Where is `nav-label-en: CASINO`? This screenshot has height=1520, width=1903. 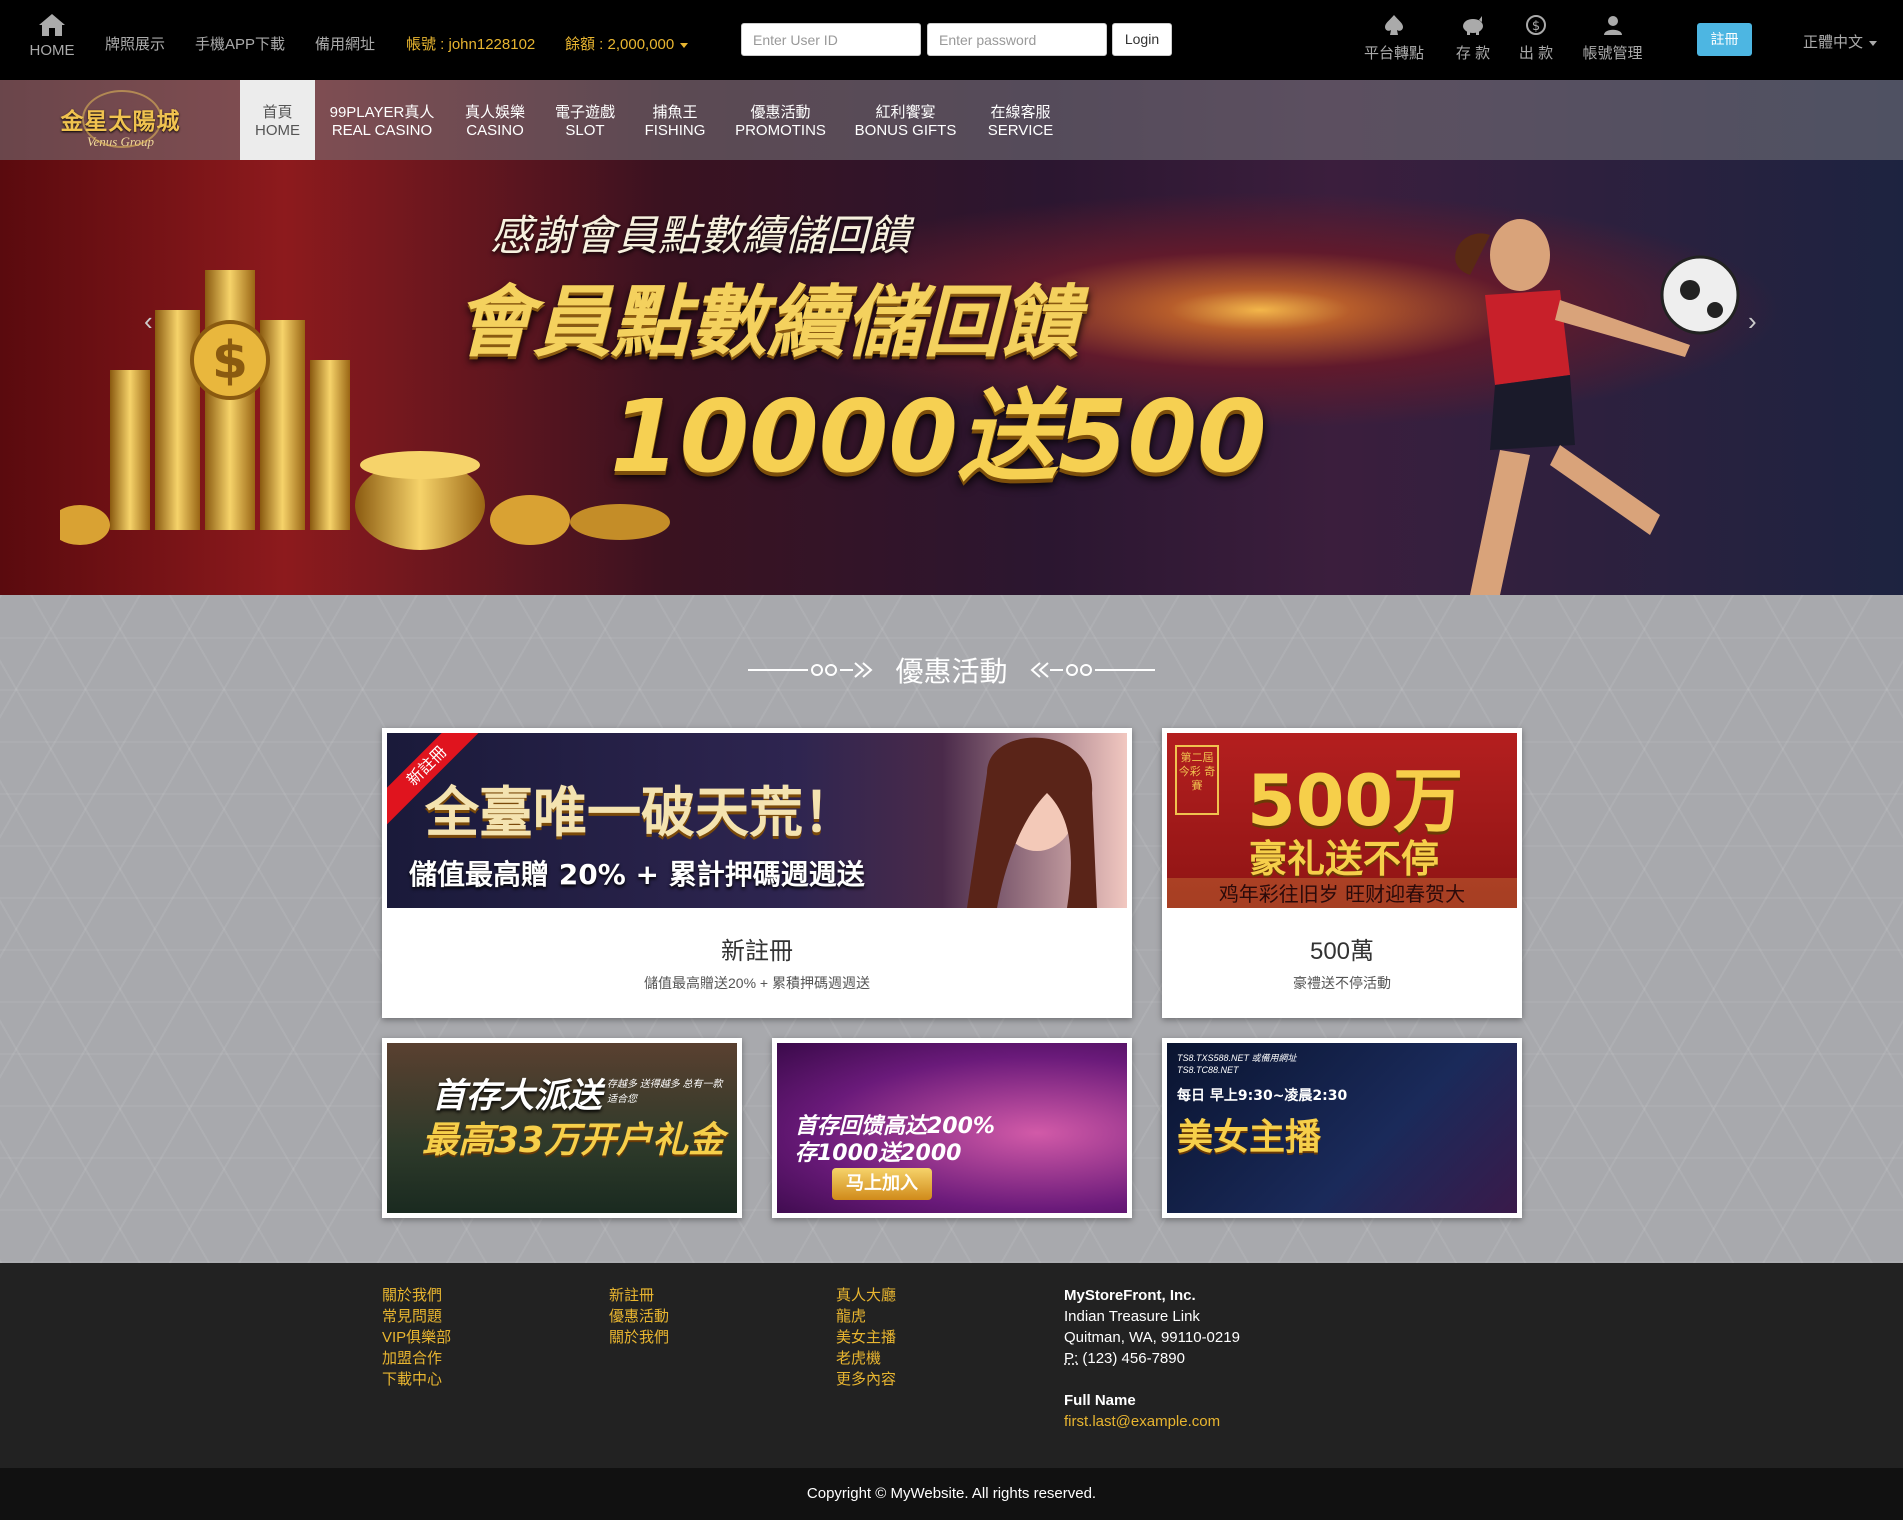 nav-label-en: CASINO is located at coordinates (495, 130).